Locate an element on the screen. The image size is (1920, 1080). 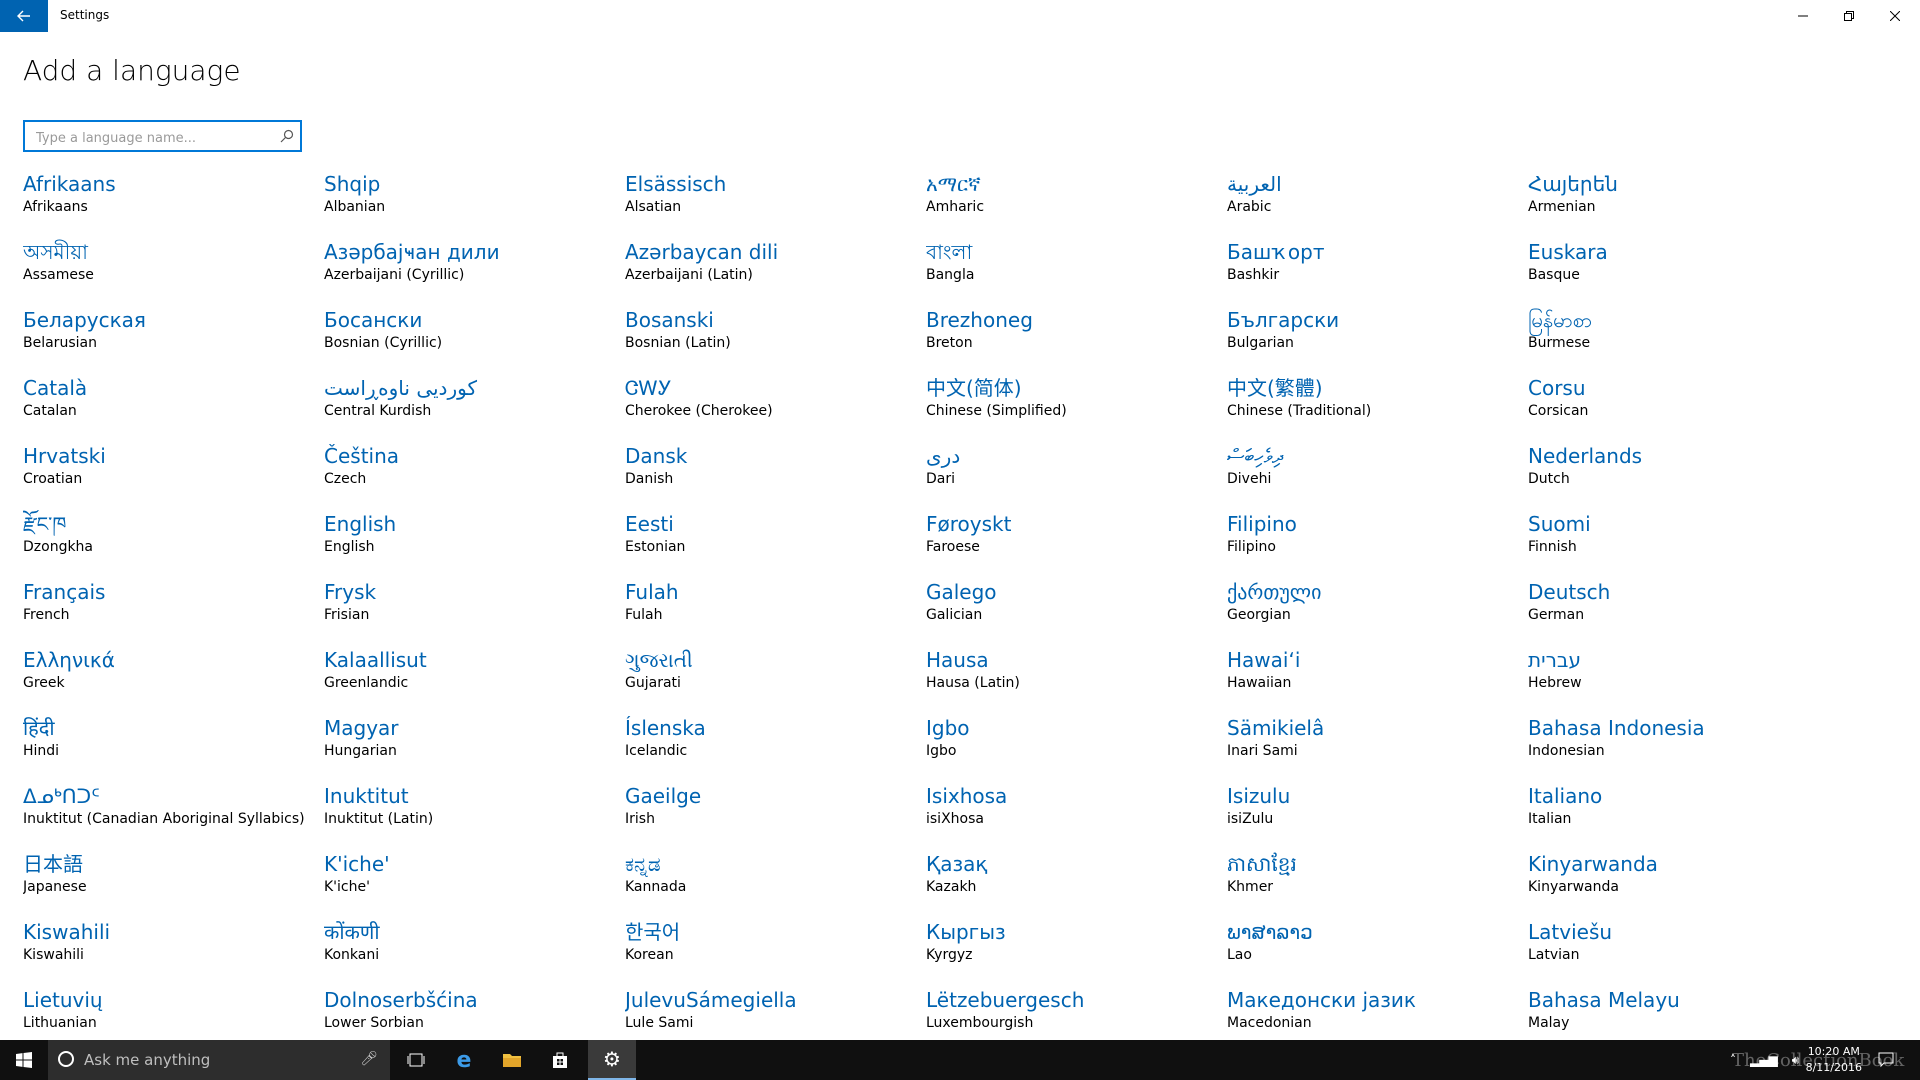
language-item: Македонски јазик Macedonian is located at coordinates (1377, 1013).